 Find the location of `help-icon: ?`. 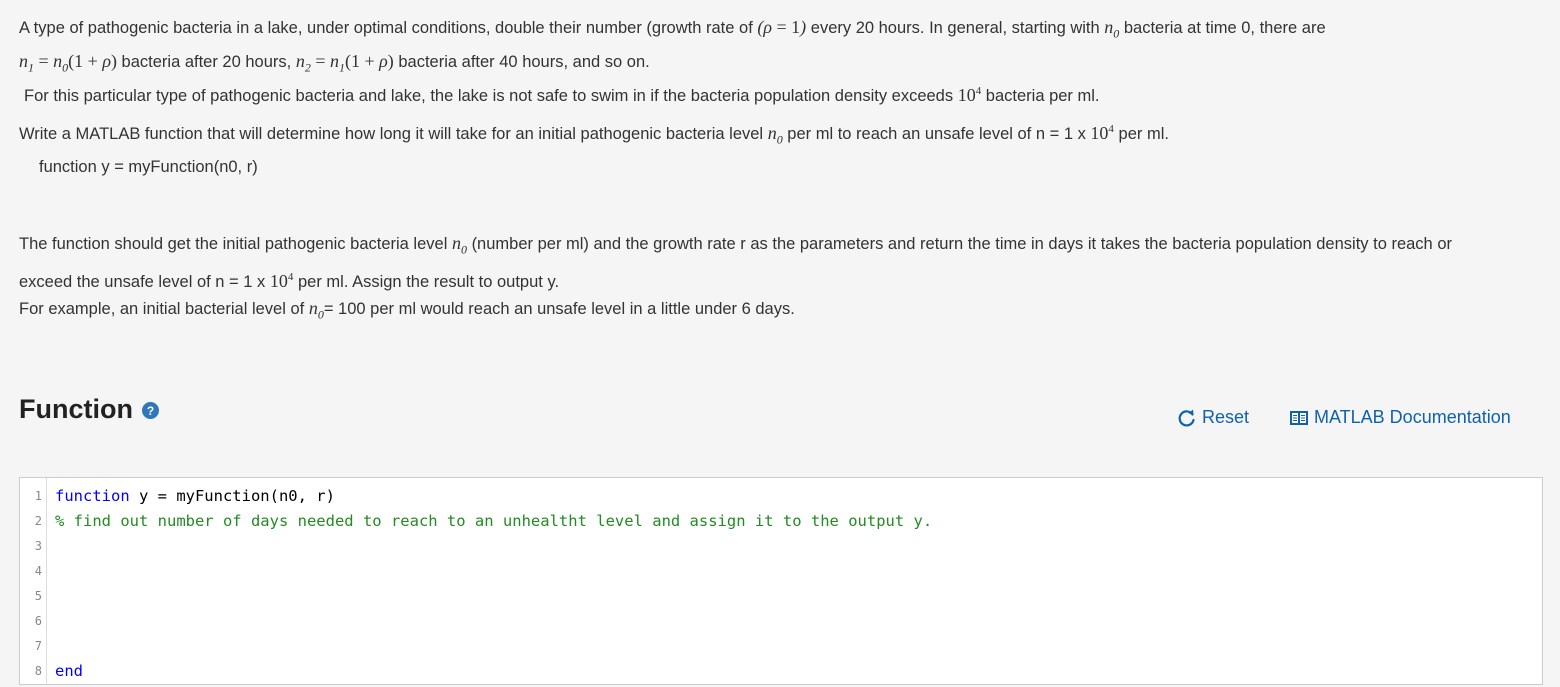

help-icon: ? is located at coordinates (150, 410).